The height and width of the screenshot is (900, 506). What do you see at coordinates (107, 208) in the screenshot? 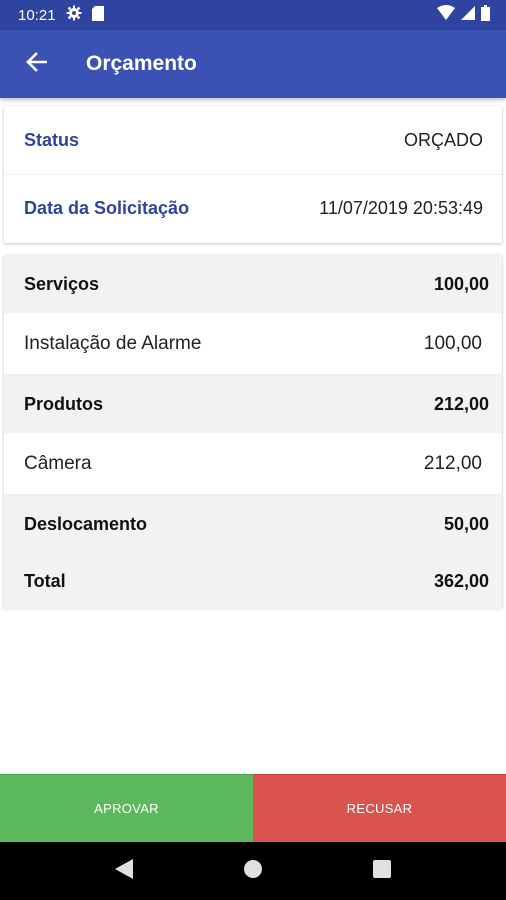
I see `request-date-label: Data da Solicitação` at bounding box center [107, 208].